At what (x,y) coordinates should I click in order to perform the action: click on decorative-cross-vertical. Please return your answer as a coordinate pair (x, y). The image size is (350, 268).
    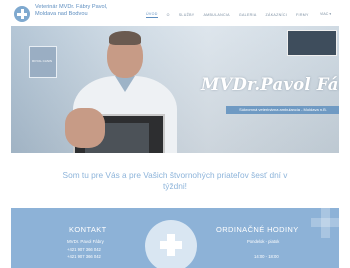
    Looking at the image, I should click on (325, 223).